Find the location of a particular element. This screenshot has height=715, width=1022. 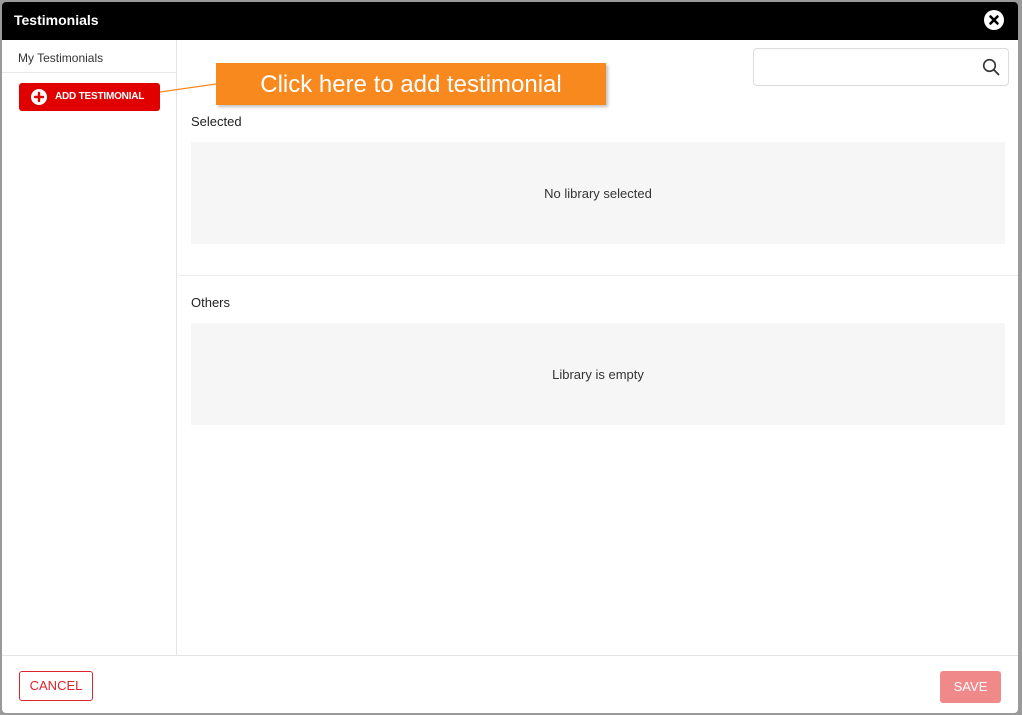

add-testimonial-label: ADD TESTIMONIAL is located at coordinates (100, 96).